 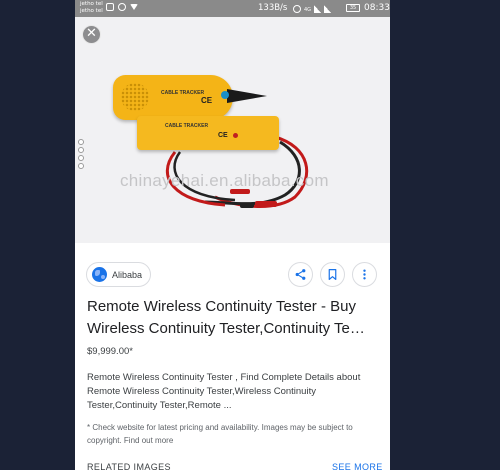 I want to click on more-vert-icon, so click(x=364, y=274).